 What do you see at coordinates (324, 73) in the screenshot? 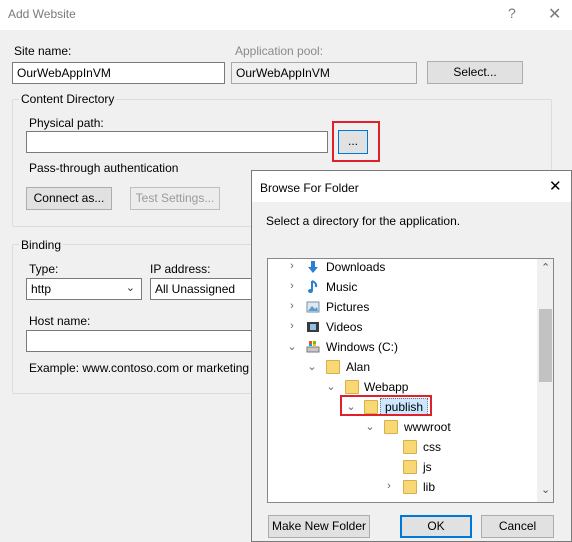
I see `app-pool-input: OurWebAppInVM` at bounding box center [324, 73].